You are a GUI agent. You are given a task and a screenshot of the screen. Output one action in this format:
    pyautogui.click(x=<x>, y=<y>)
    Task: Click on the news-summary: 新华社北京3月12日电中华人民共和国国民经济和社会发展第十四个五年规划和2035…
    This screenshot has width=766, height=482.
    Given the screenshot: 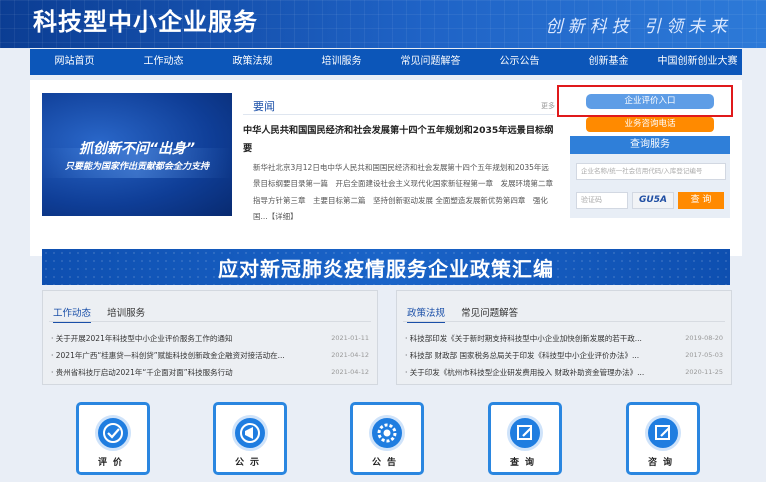 What is the action you would take?
    pyautogui.click(x=407, y=192)
    